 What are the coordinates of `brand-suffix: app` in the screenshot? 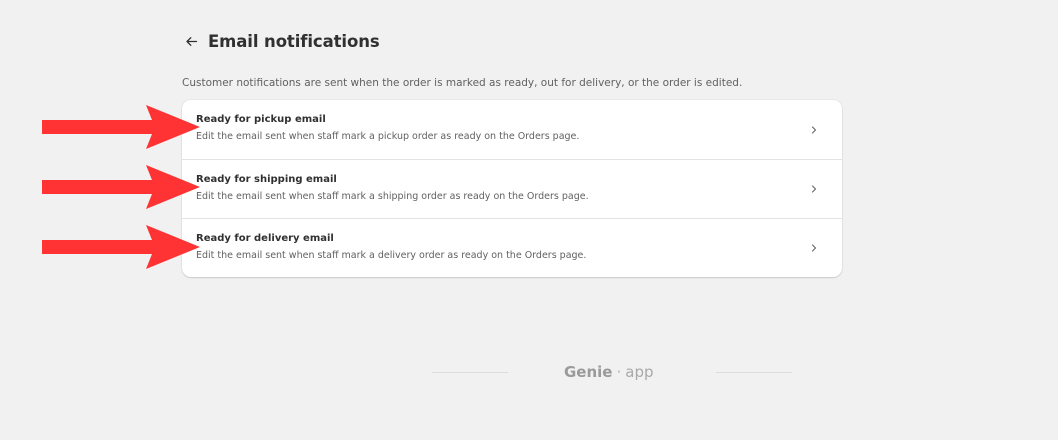 It's located at (639, 372).